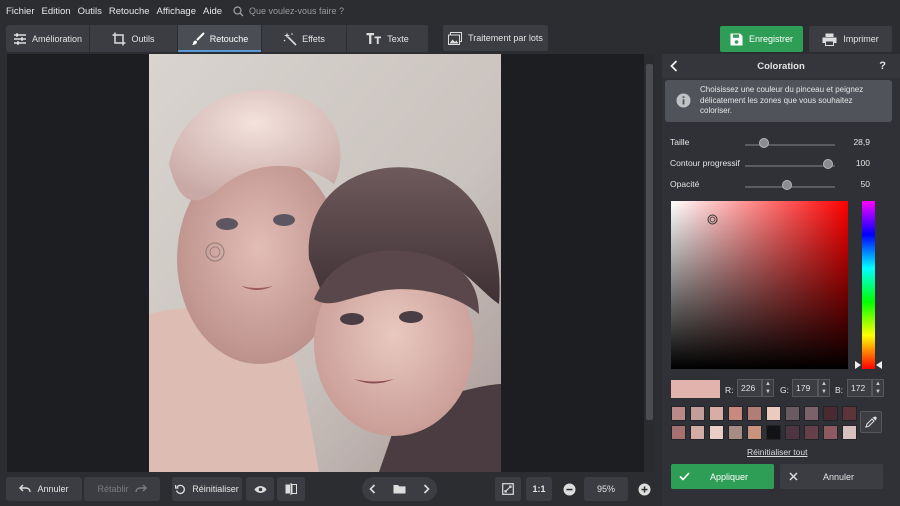 The image size is (900, 506). I want to click on tab-retouche: Retouche, so click(220, 38).